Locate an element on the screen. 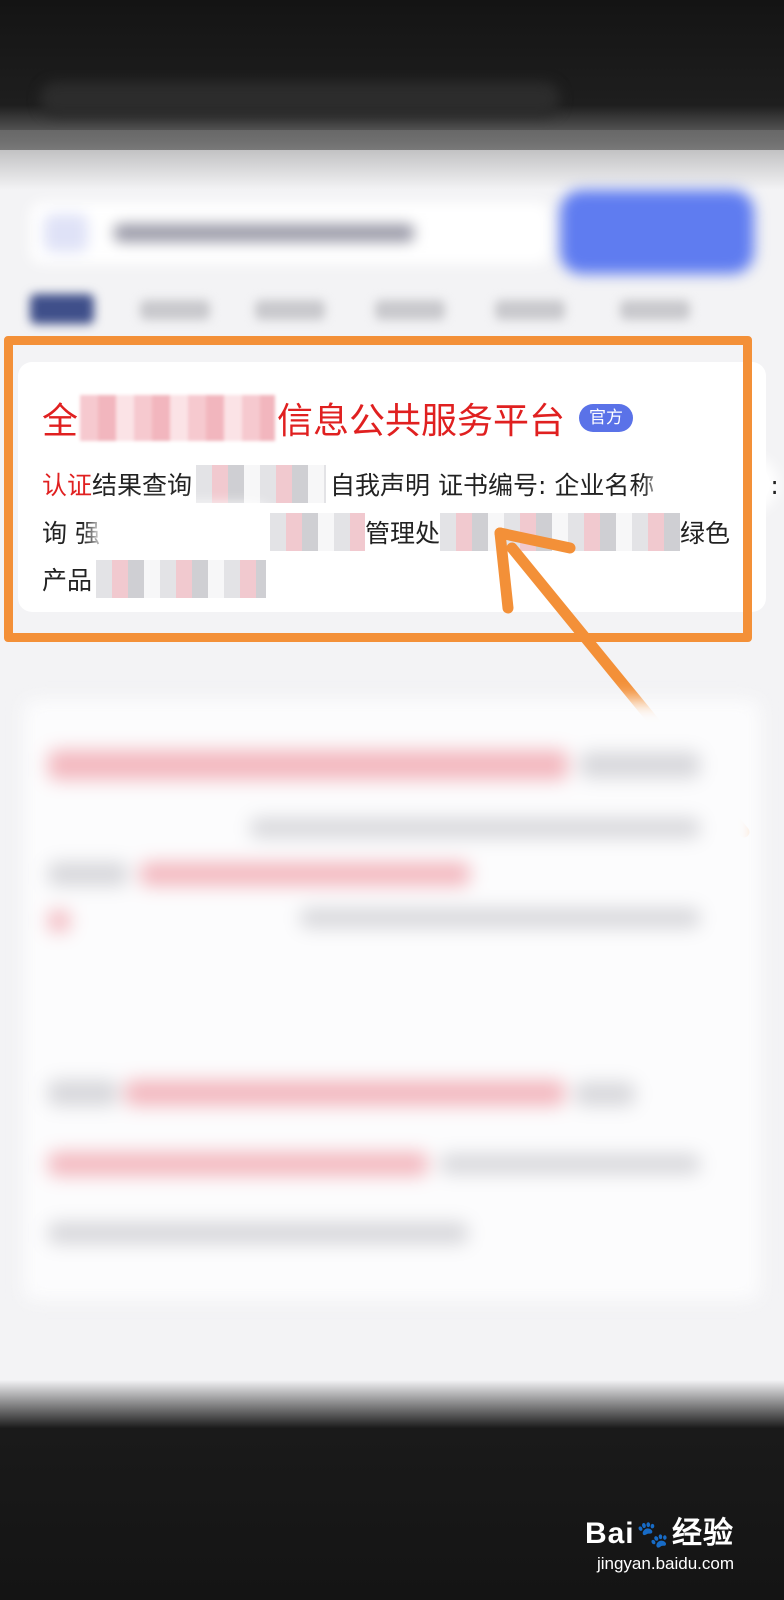  watermark-brand-b: 经验 is located at coordinates (703, 1533).